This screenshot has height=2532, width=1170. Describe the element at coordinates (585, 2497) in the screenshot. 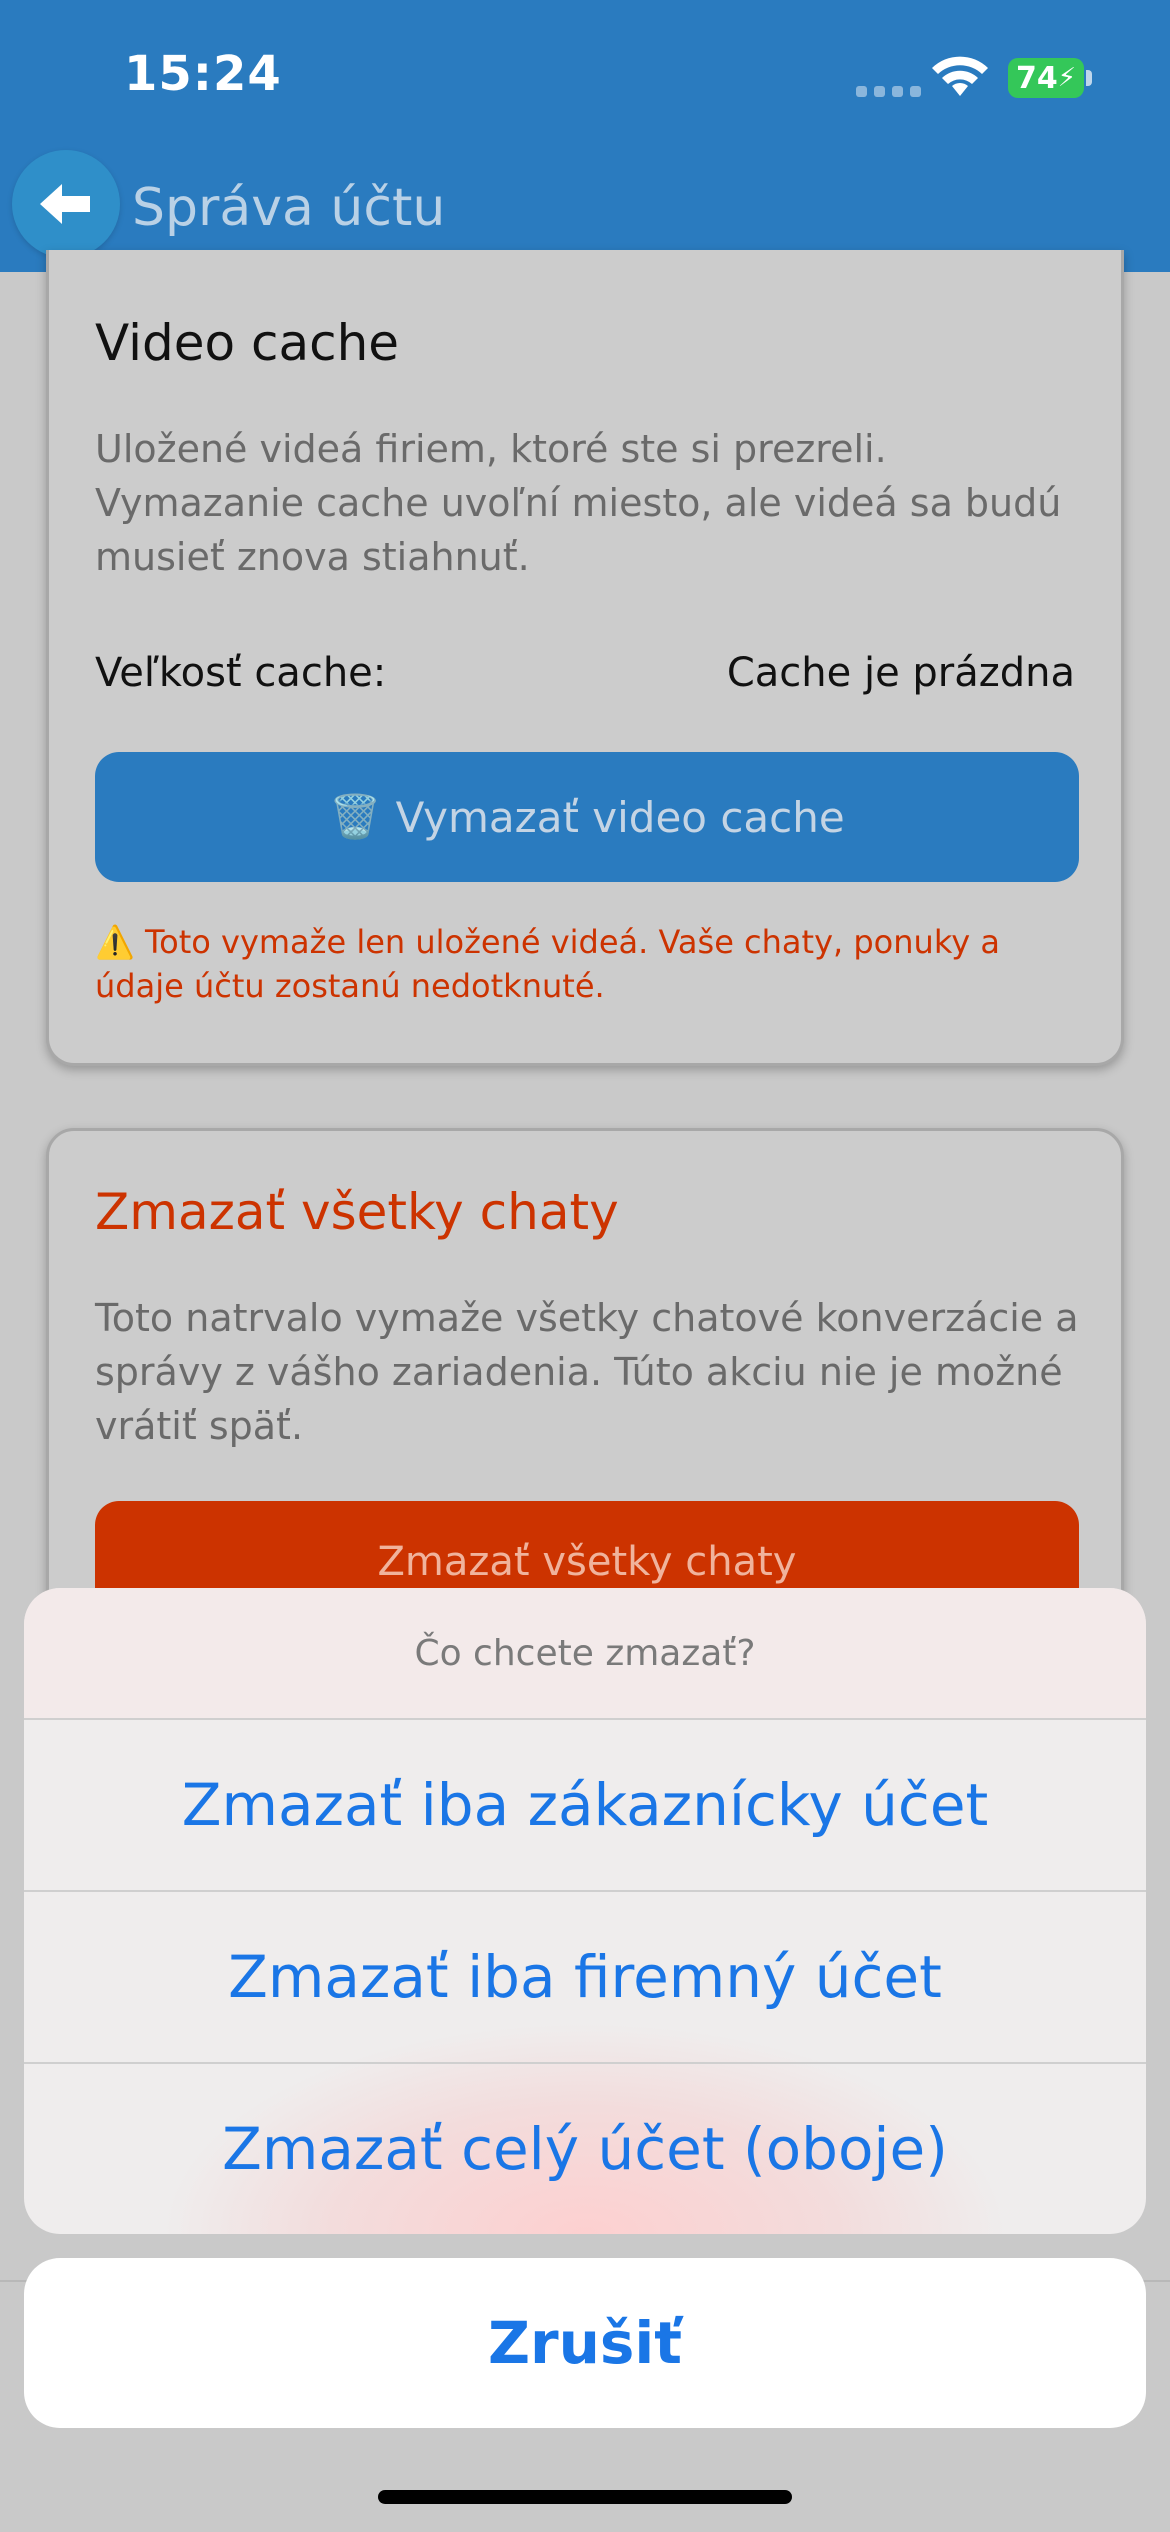

I see `home-indicator` at that location.